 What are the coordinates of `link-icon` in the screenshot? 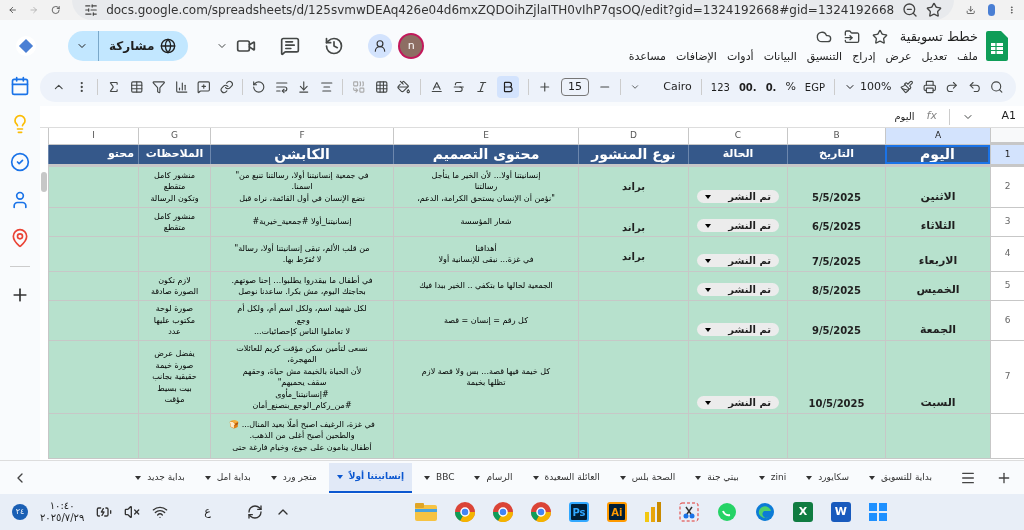 It's located at (226, 87).